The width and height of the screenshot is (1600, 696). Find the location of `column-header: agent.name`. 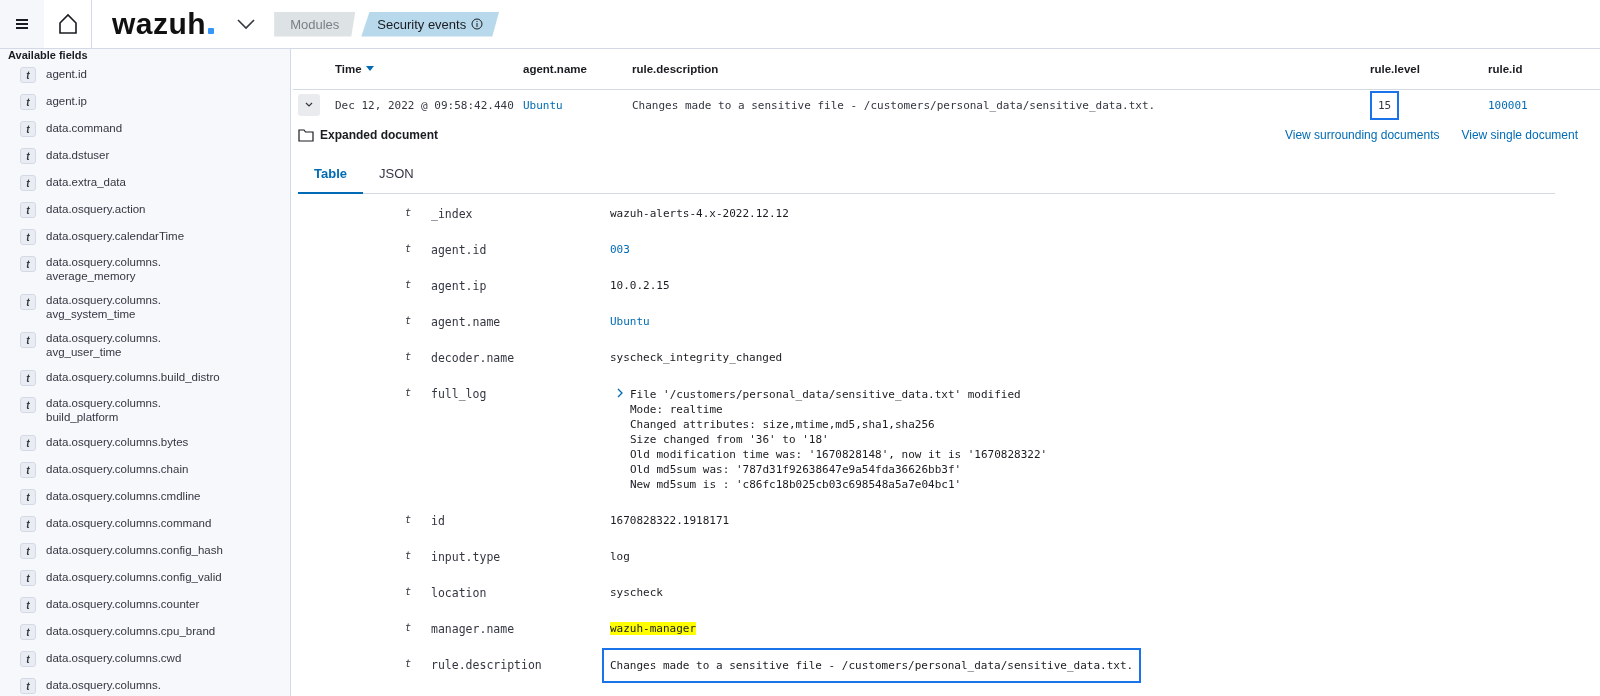

column-header: agent.name is located at coordinates (577, 69).